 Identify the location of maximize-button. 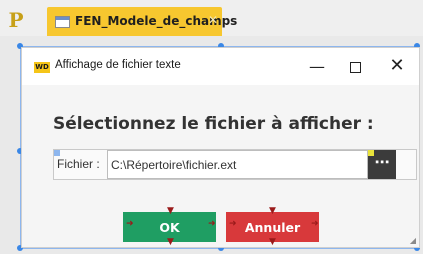
(355, 67).